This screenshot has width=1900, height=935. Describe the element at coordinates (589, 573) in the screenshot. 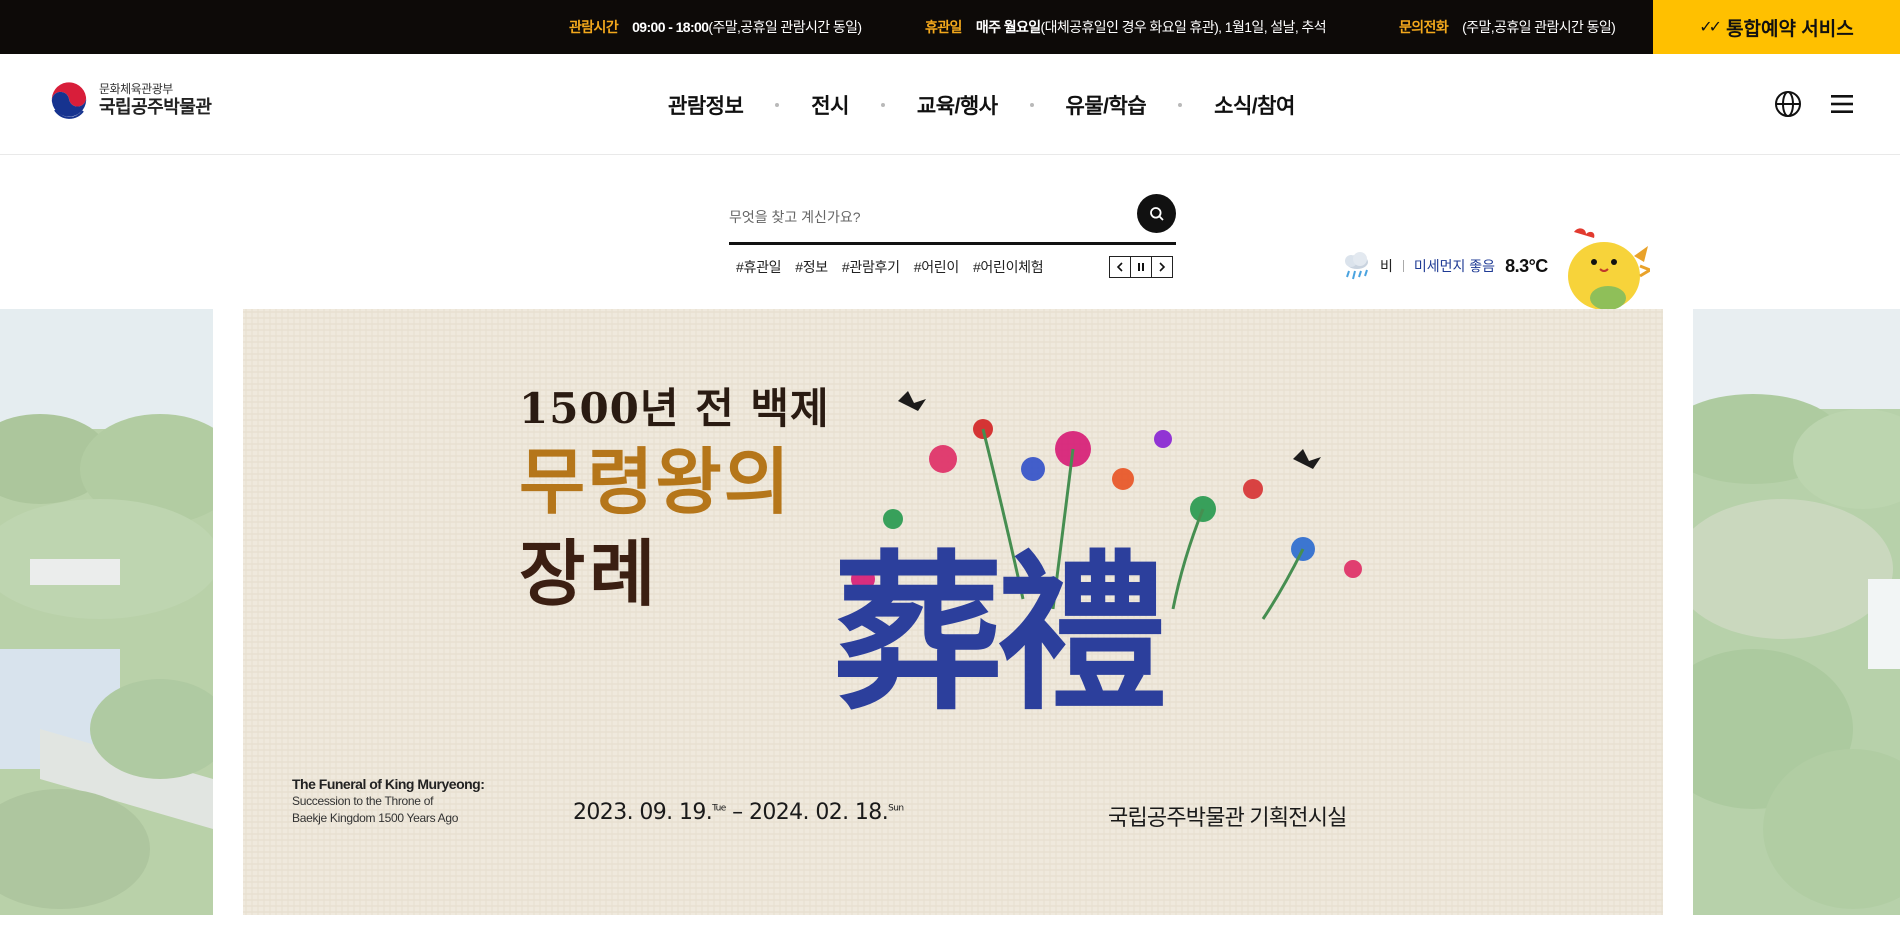

I see `banner-title-line3: 장례` at that location.